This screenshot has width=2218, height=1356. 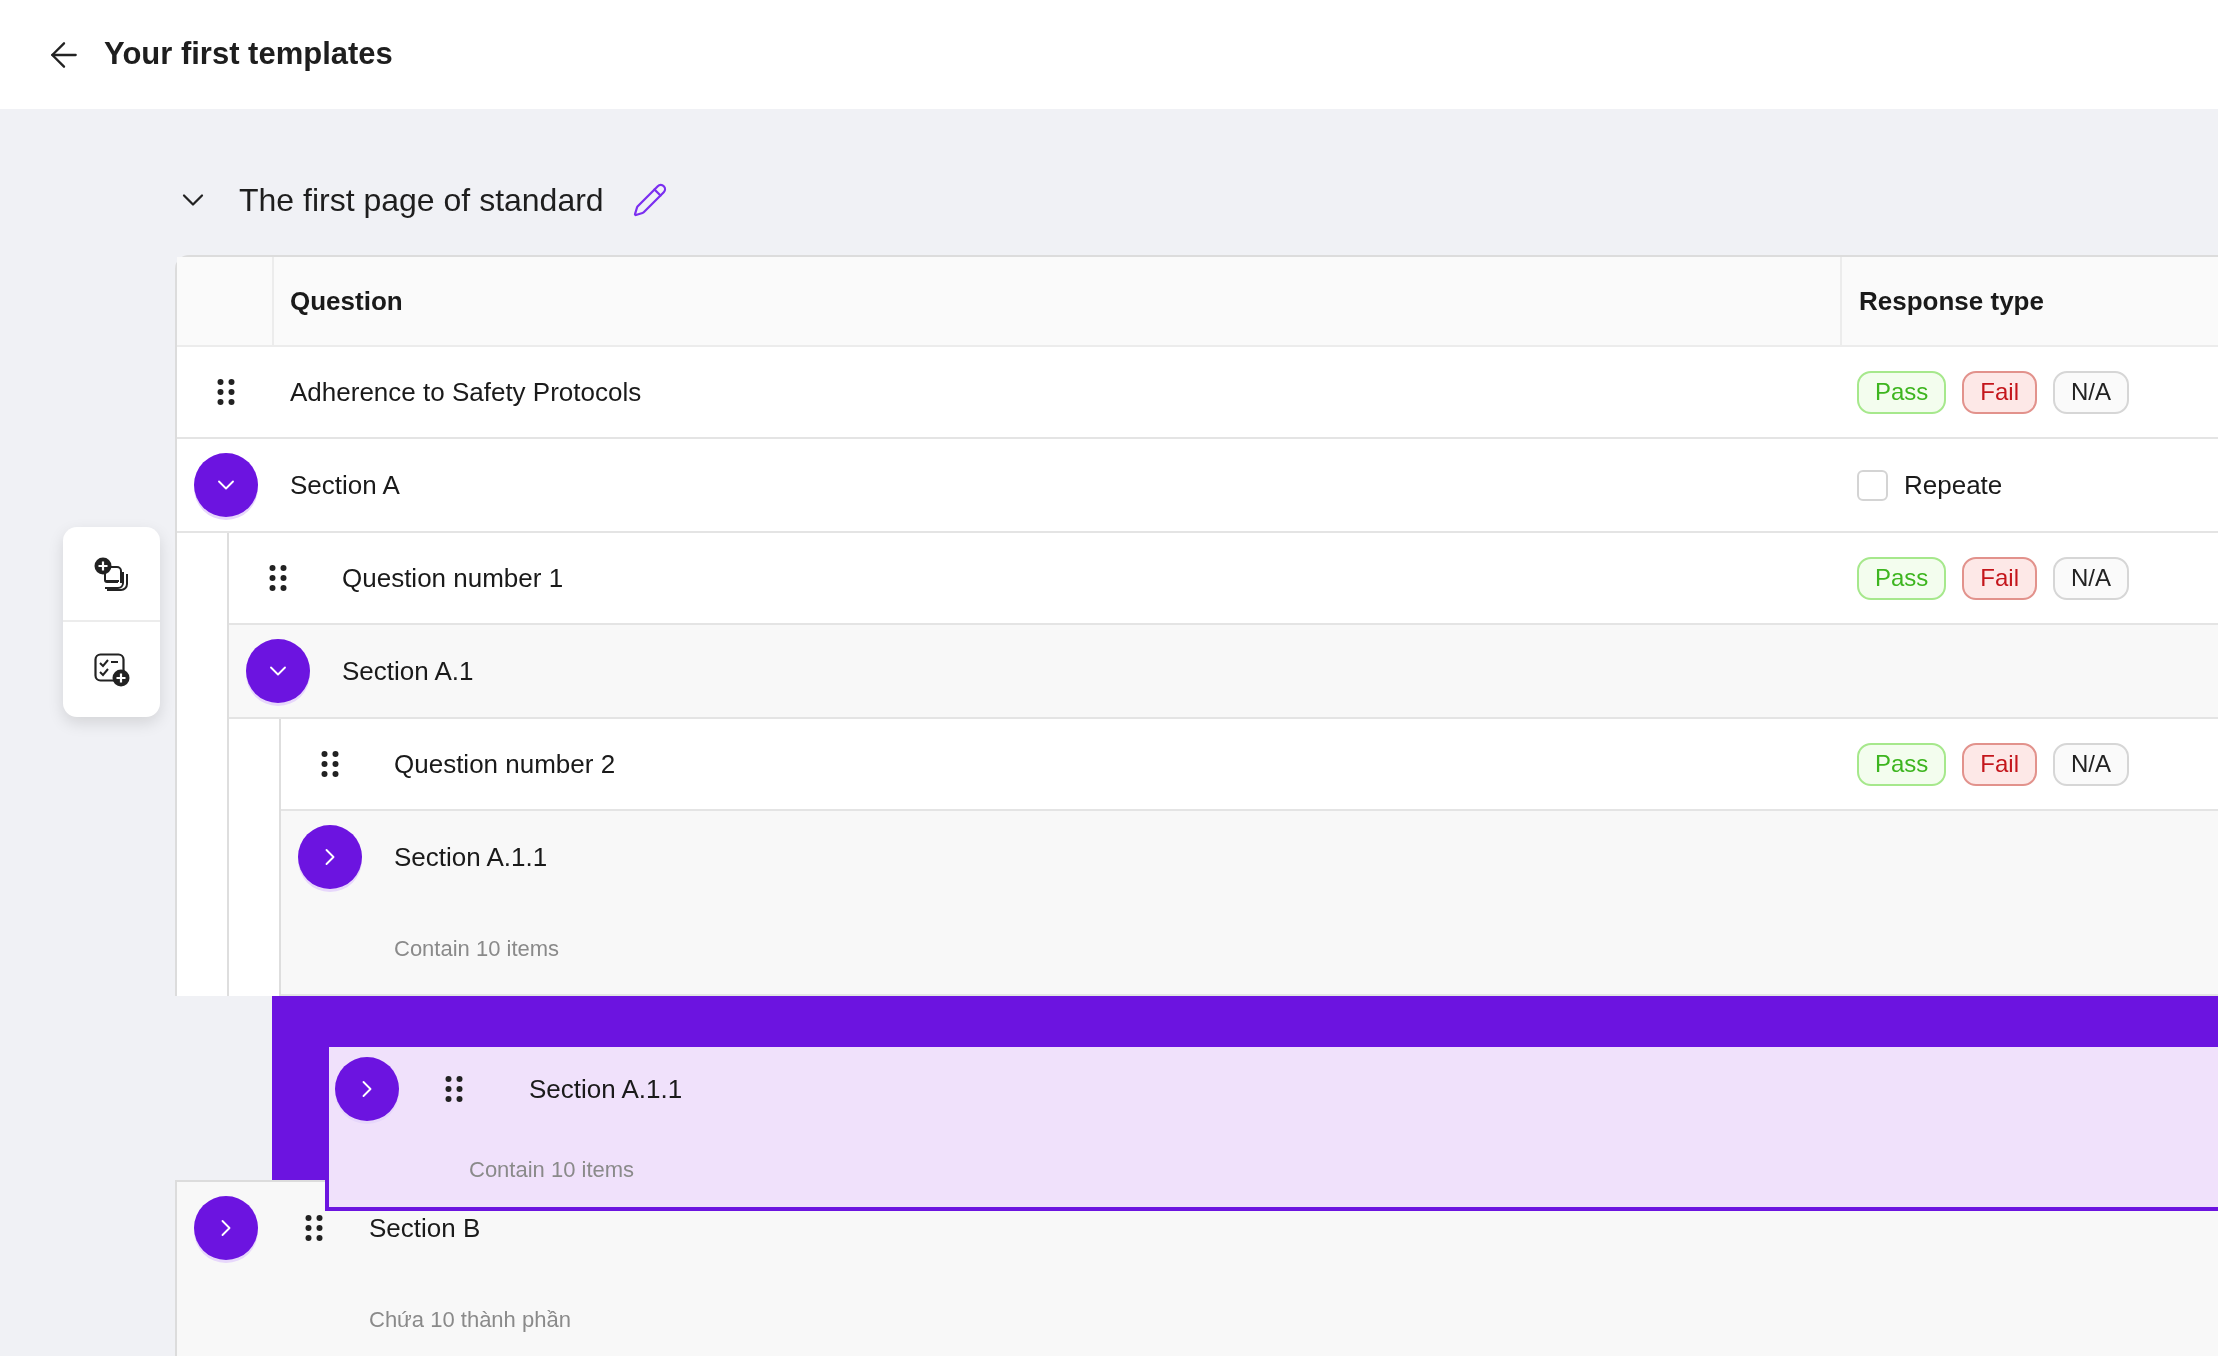 What do you see at coordinates (1872, 485) in the screenshot?
I see `checkbox` at bounding box center [1872, 485].